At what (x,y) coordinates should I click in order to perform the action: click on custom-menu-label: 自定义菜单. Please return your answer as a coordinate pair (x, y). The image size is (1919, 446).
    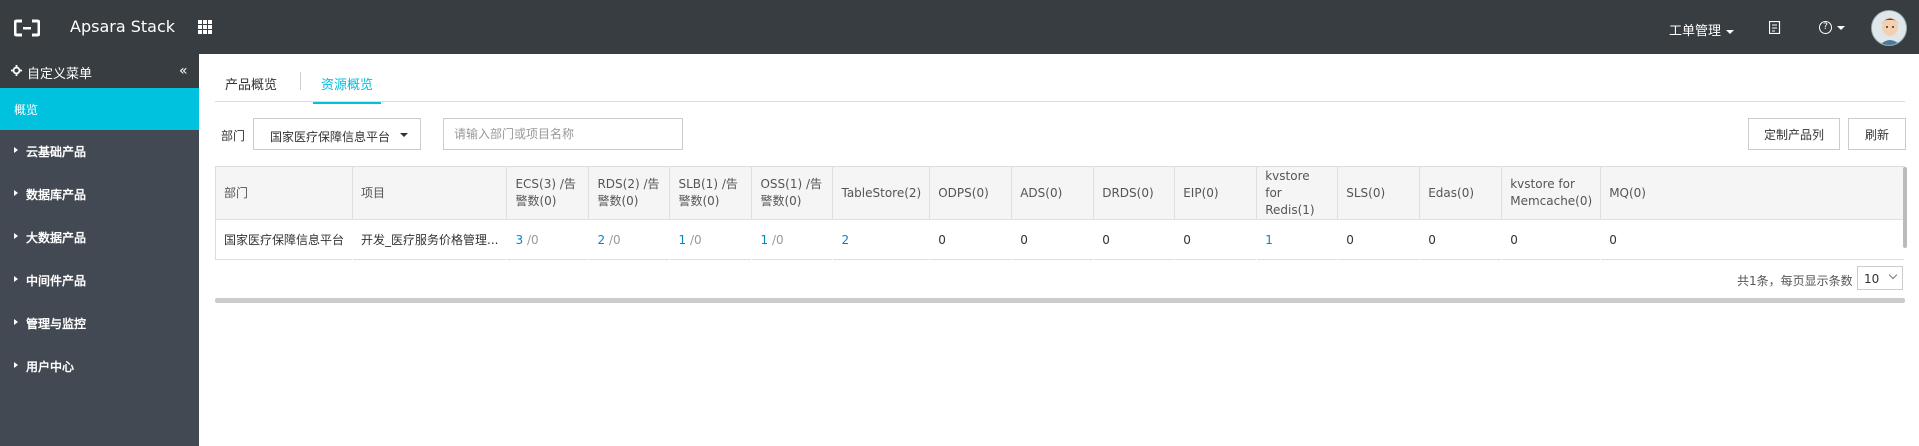
    Looking at the image, I should click on (60, 74).